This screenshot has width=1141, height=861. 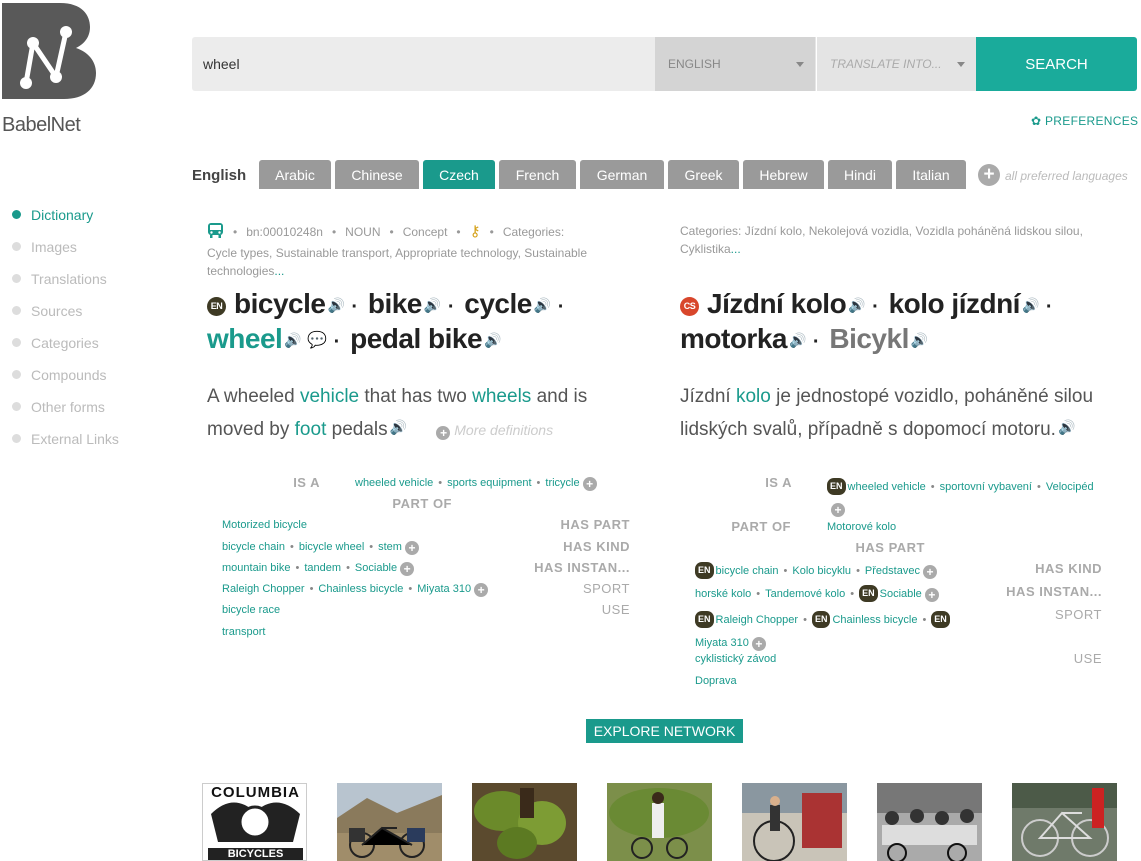 What do you see at coordinates (892, 571) in the screenshot?
I see `relation-link: Představec` at bounding box center [892, 571].